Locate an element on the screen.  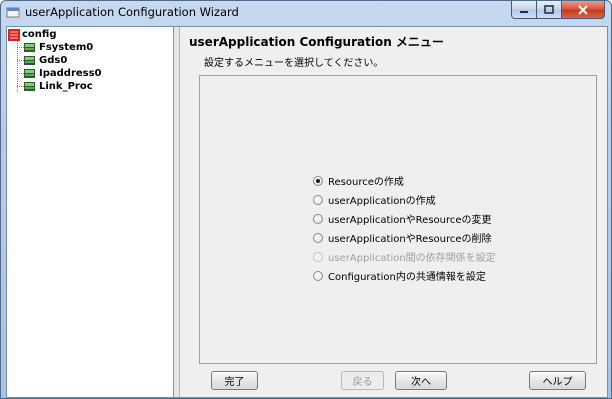
tree-node-label: Gds0 is located at coordinates (53, 60).